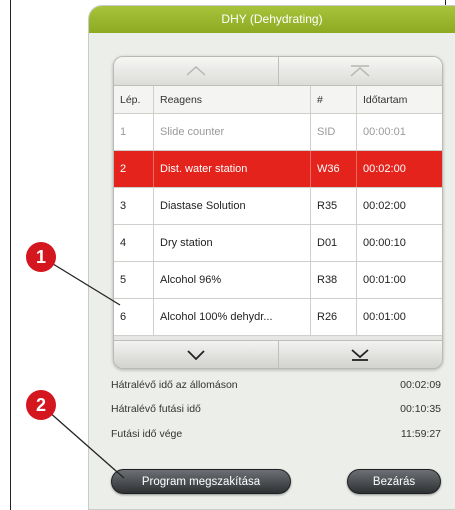 The image size is (455, 510). Describe the element at coordinates (82, 367) in the screenshot. I see `callout-leader-lines` at that location.